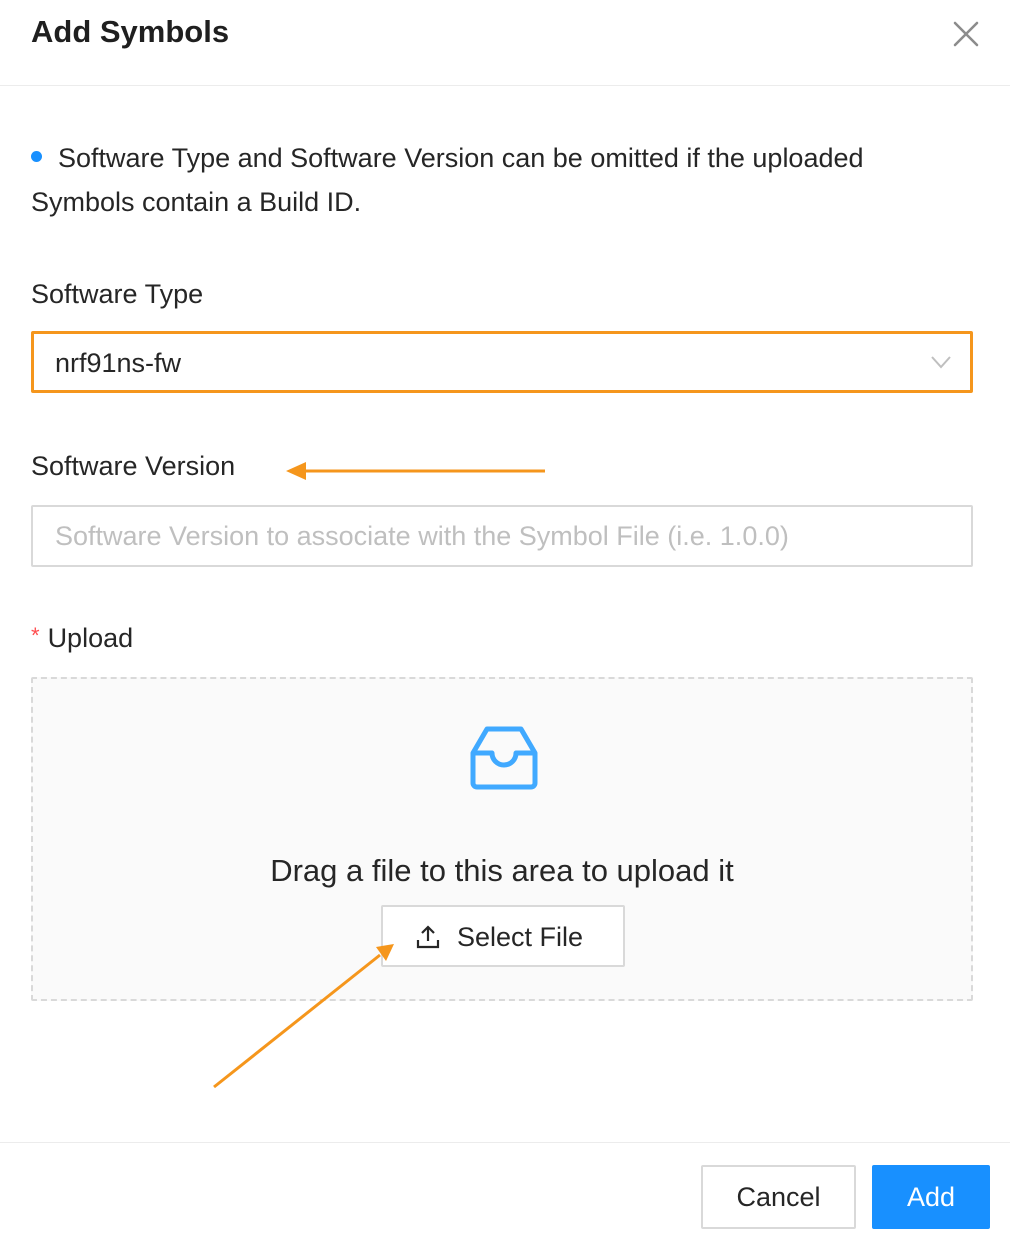  I want to click on dialog-footer: Cancel Add, so click(505, 1190).